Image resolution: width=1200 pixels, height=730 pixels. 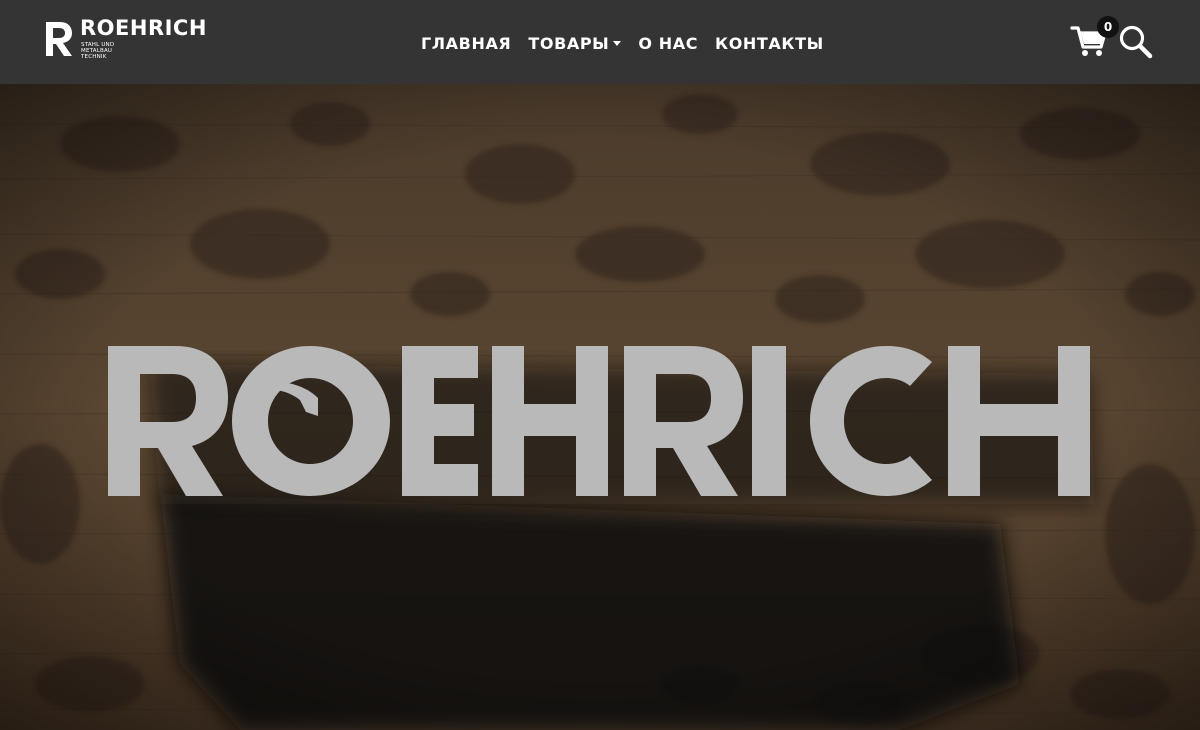 I want to click on nav-item-label: О НАС, so click(x=668, y=43).